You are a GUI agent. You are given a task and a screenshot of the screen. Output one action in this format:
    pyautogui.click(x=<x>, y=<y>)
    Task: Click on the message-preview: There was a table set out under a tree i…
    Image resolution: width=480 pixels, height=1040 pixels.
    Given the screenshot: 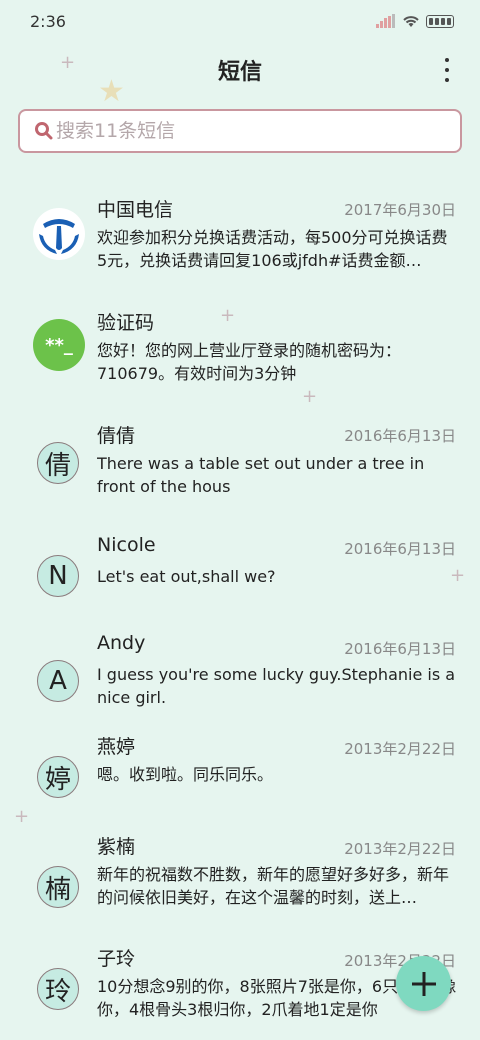 What is the action you would take?
    pyautogui.click(x=261, y=475)
    